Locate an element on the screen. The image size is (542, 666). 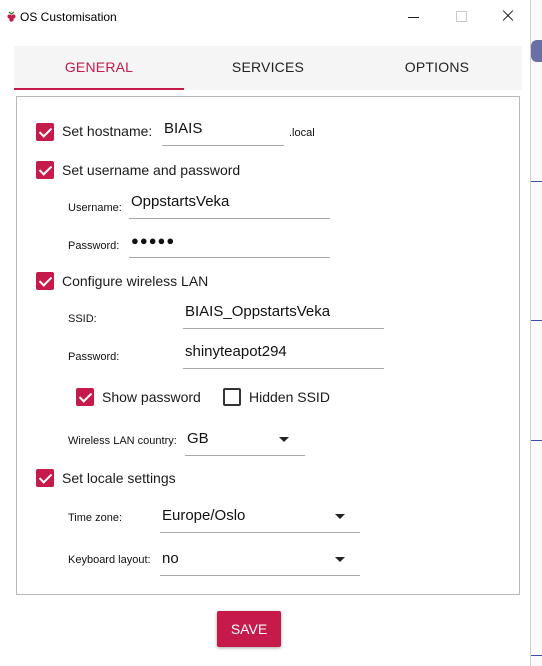
window-title: OS Customisation is located at coordinates (68, 17).